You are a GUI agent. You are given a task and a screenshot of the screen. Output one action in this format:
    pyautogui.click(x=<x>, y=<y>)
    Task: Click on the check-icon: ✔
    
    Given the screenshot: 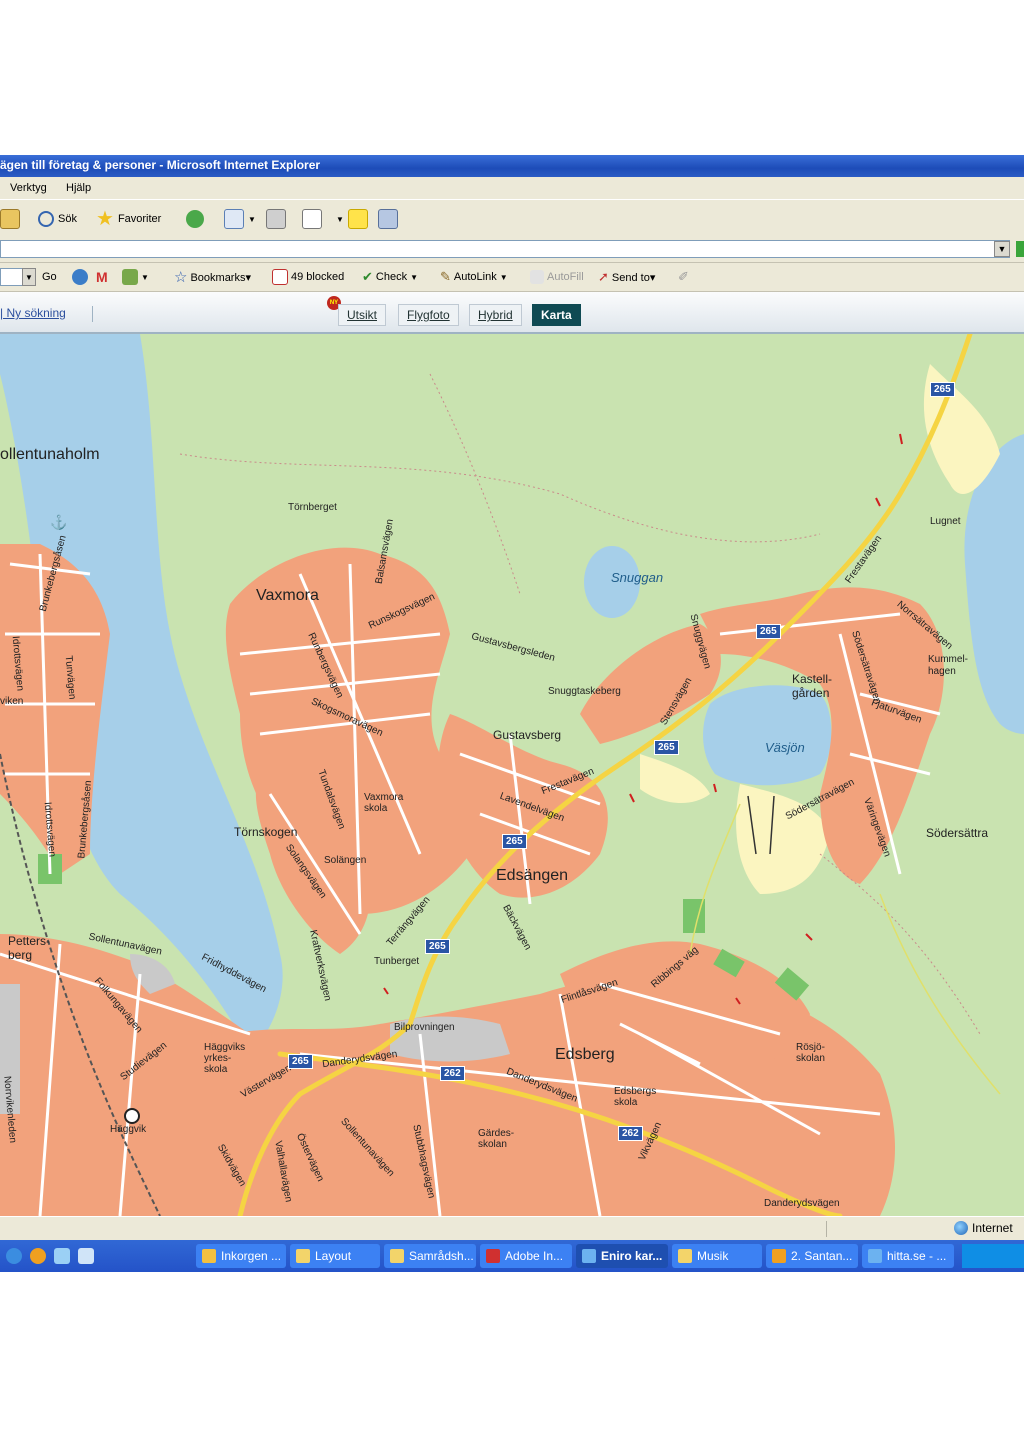 What is the action you would take?
    pyautogui.click(x=367, y=276)
    